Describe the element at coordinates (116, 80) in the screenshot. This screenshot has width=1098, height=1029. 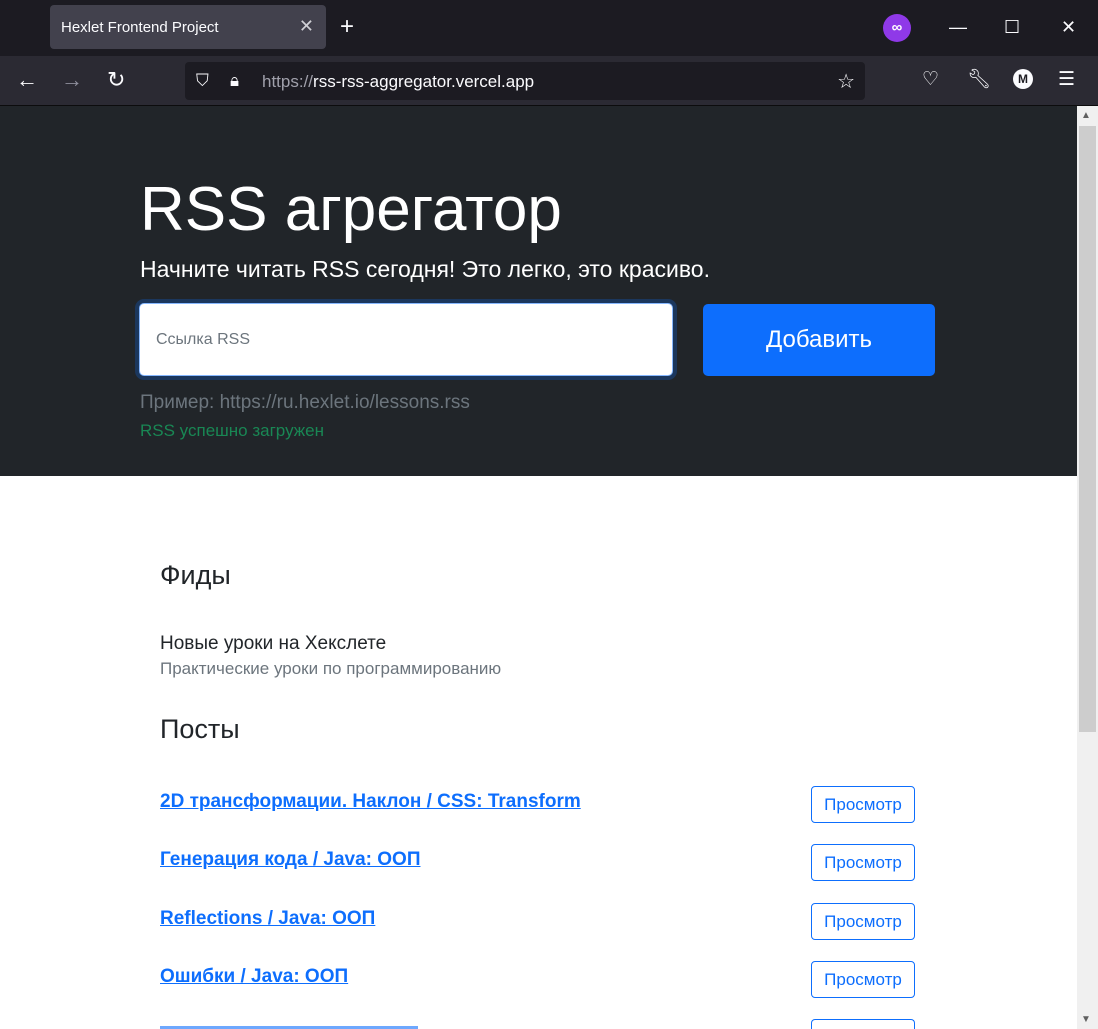
I see `reload-icon: ↻` at that location.